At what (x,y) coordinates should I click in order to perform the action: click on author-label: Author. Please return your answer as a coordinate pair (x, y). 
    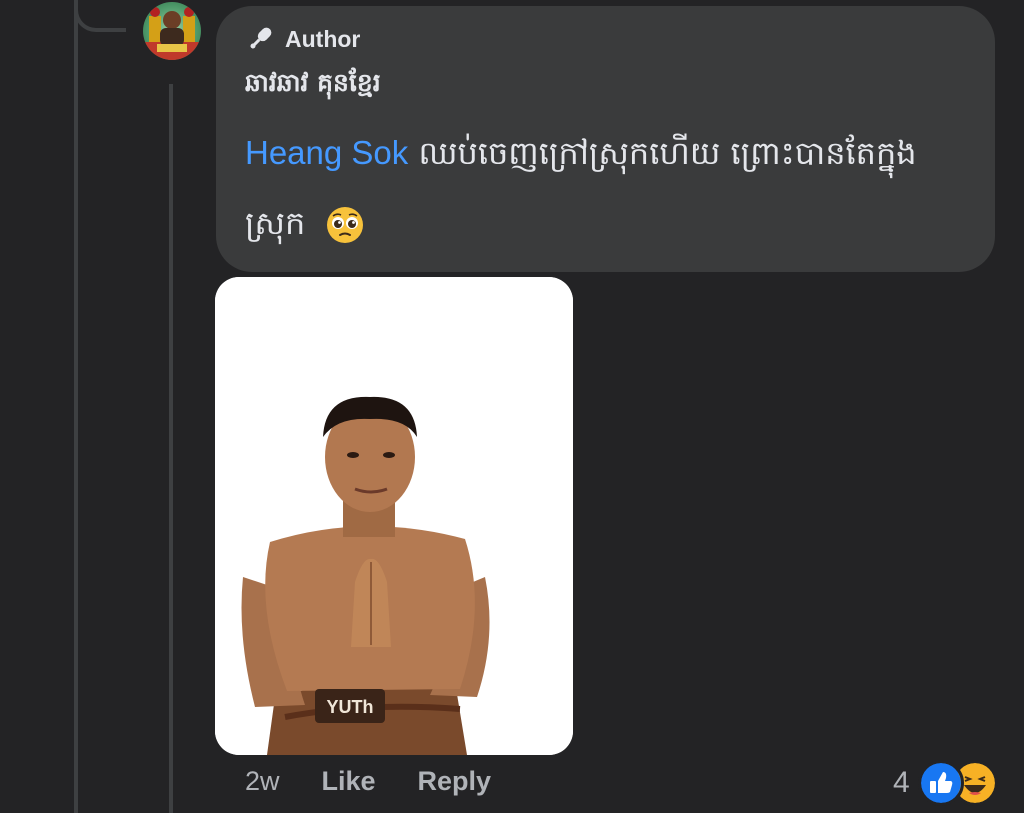
    Looking at the image, I should click on (323, 38).